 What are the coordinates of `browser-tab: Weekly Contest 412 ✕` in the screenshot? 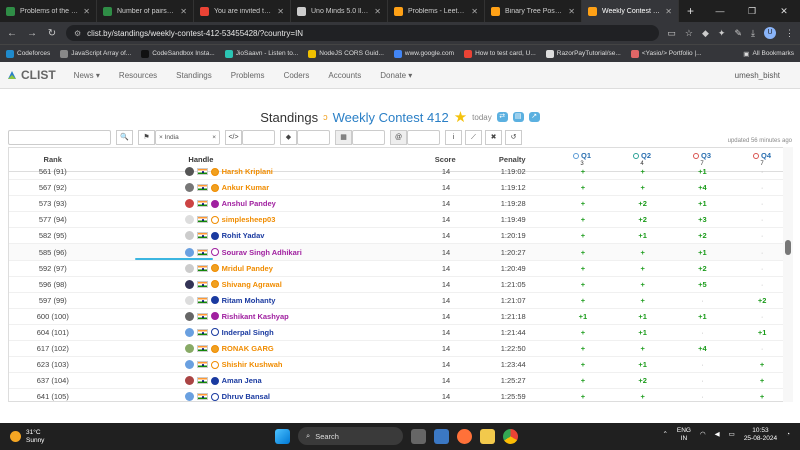 It's located at (630, 11).